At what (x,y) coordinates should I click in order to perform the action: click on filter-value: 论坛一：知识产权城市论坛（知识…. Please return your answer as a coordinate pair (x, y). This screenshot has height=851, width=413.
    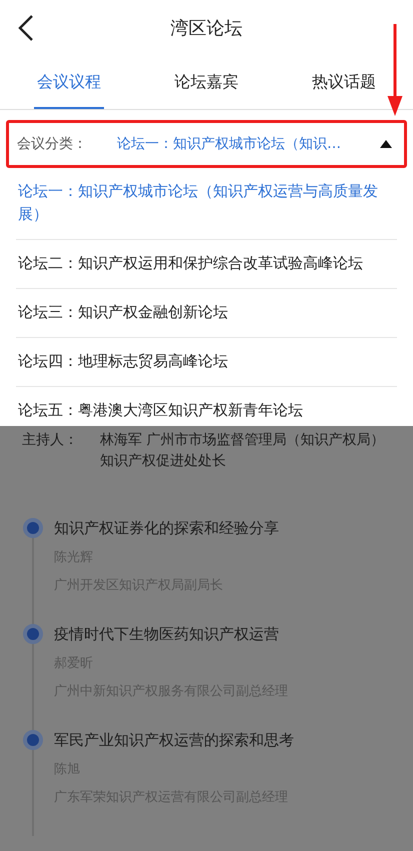
    Looking at the image, I should click on (229, 144).